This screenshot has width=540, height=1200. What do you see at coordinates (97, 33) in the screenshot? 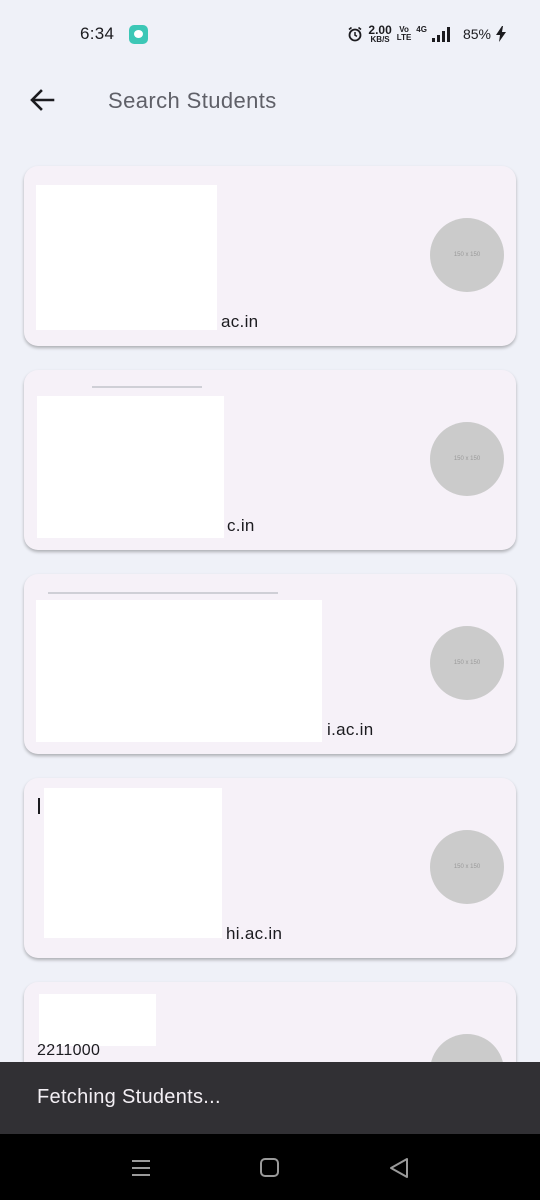
I see `status-time: 6:34` at bounding box center [97, 33].